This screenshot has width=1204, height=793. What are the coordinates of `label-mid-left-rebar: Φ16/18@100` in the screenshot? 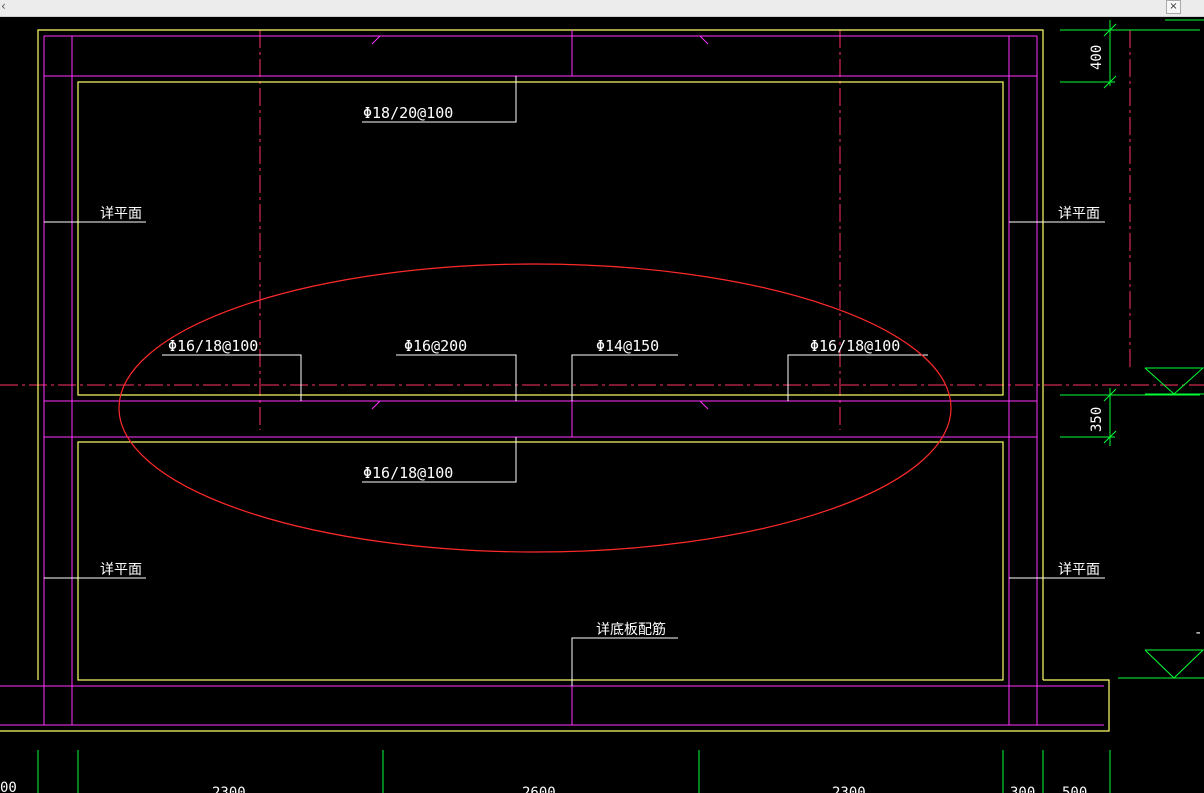 It's located at (213, 346).